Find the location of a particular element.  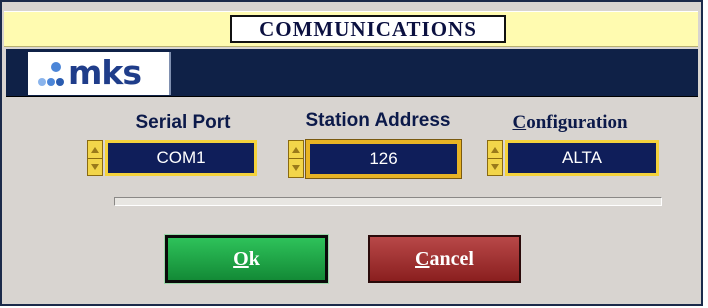

ok-button: Ok is located at coordinates (246, 259).